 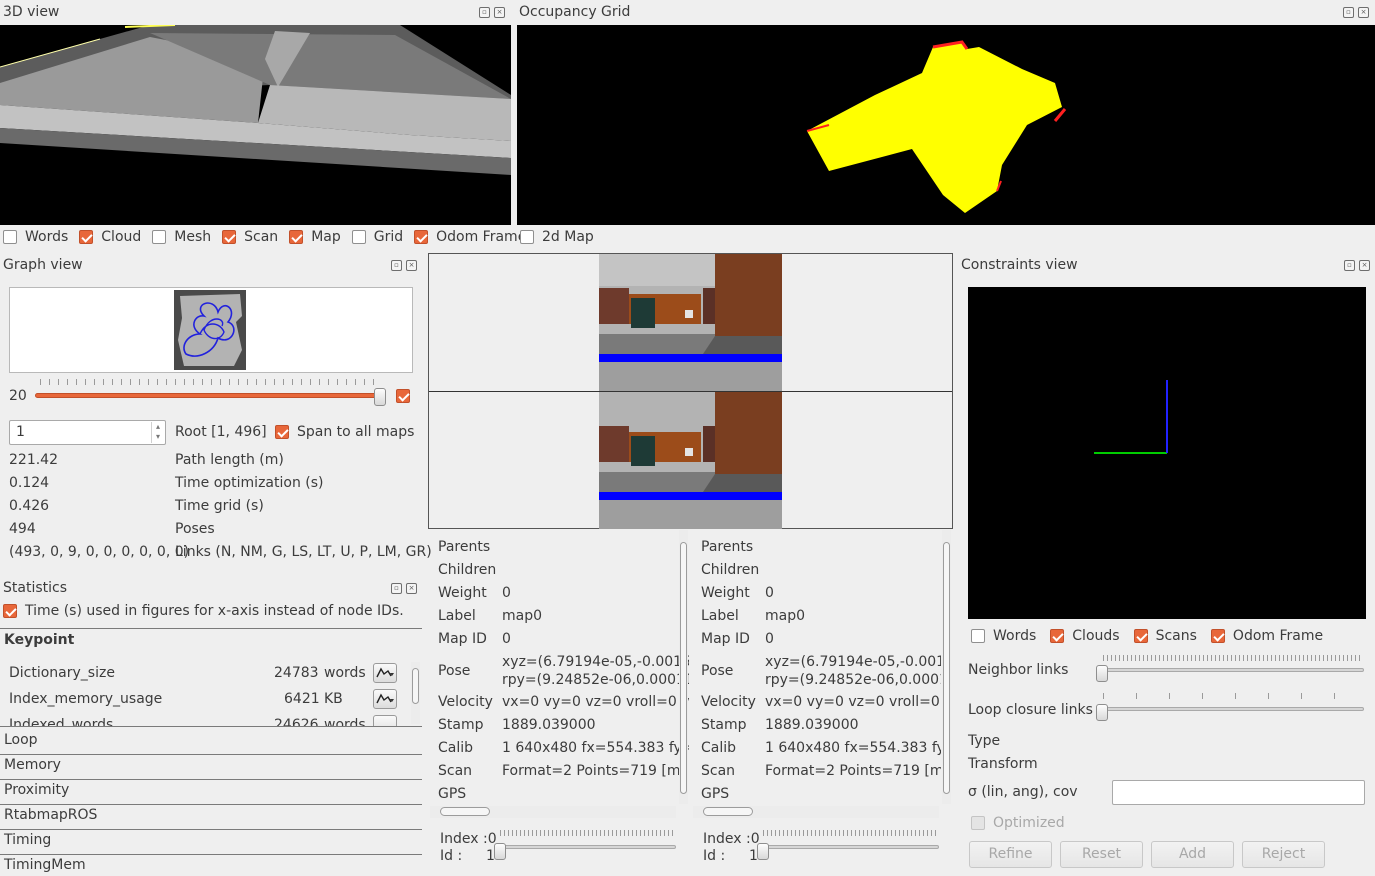 I want to click on constraints-canvas, so click(x=1167, y=453).